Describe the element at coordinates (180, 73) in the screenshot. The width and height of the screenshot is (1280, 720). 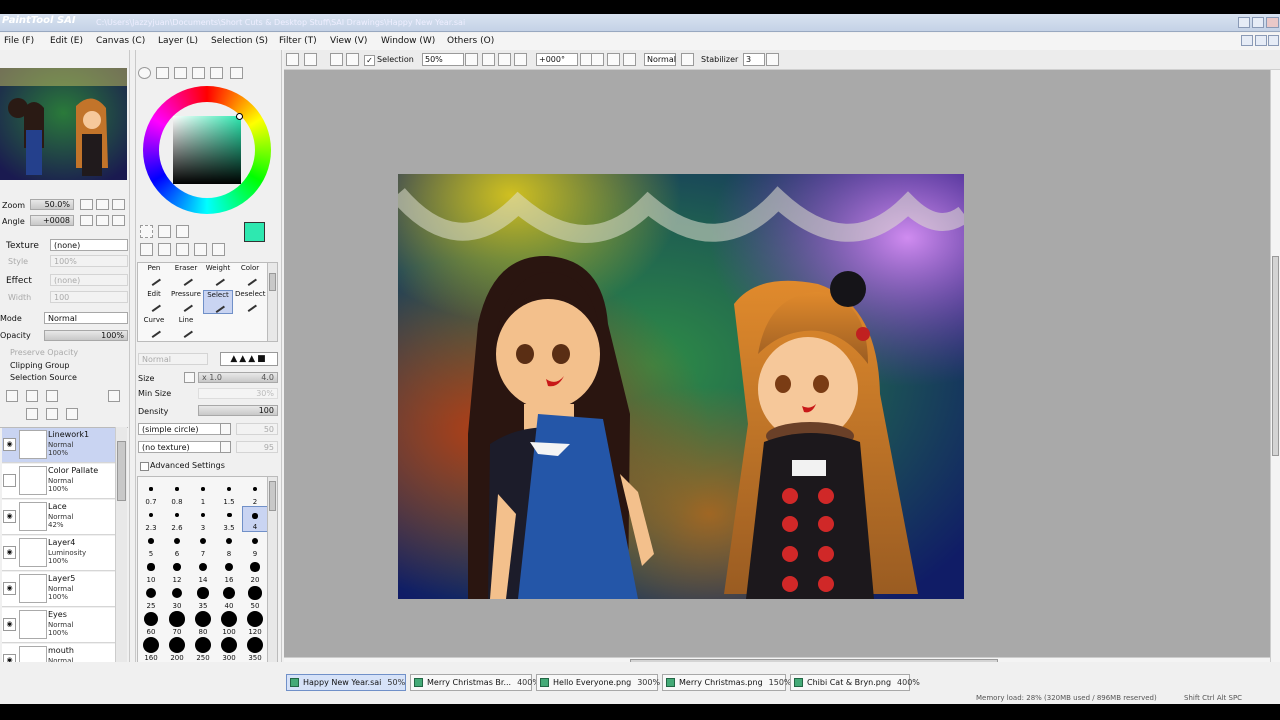
I see `hsv-slider-icon` at that location.